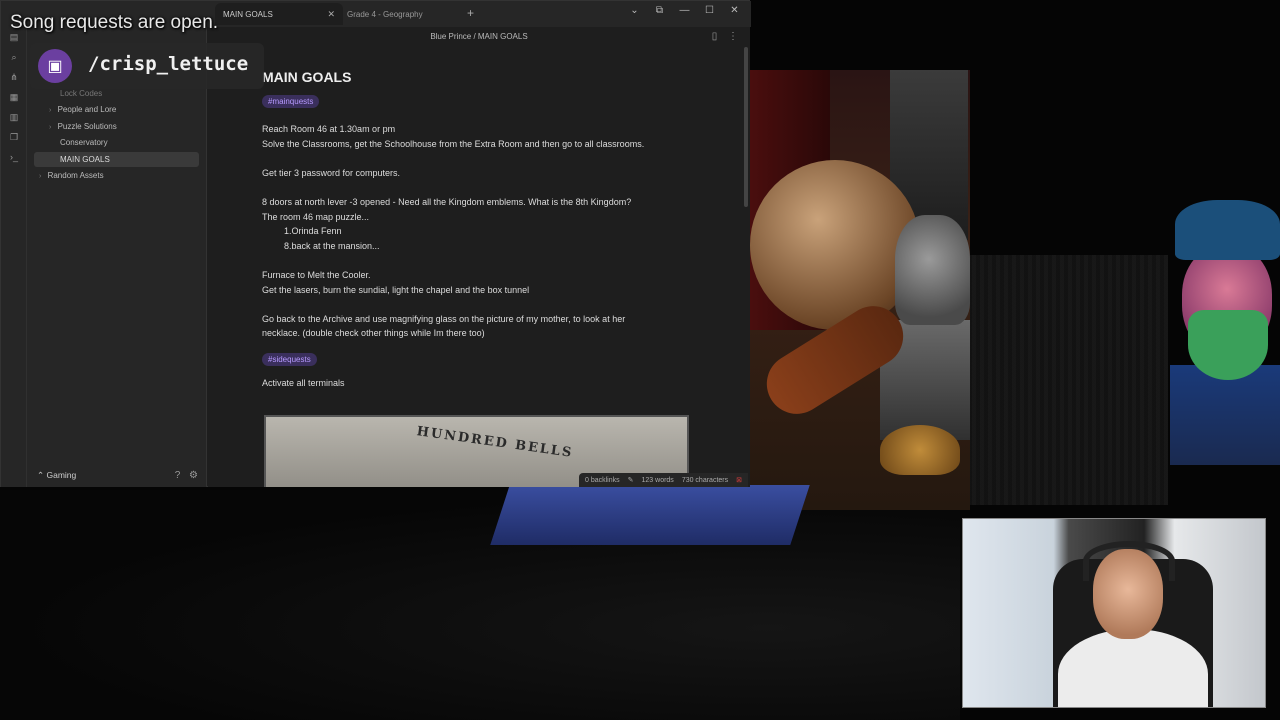 Image resolution: width=1280 pixels, height=720 pixels. What do you see at coordinates (746, 127) in the screenshot?
I see `editor-scrollbar` at bounding box center [746, 127].